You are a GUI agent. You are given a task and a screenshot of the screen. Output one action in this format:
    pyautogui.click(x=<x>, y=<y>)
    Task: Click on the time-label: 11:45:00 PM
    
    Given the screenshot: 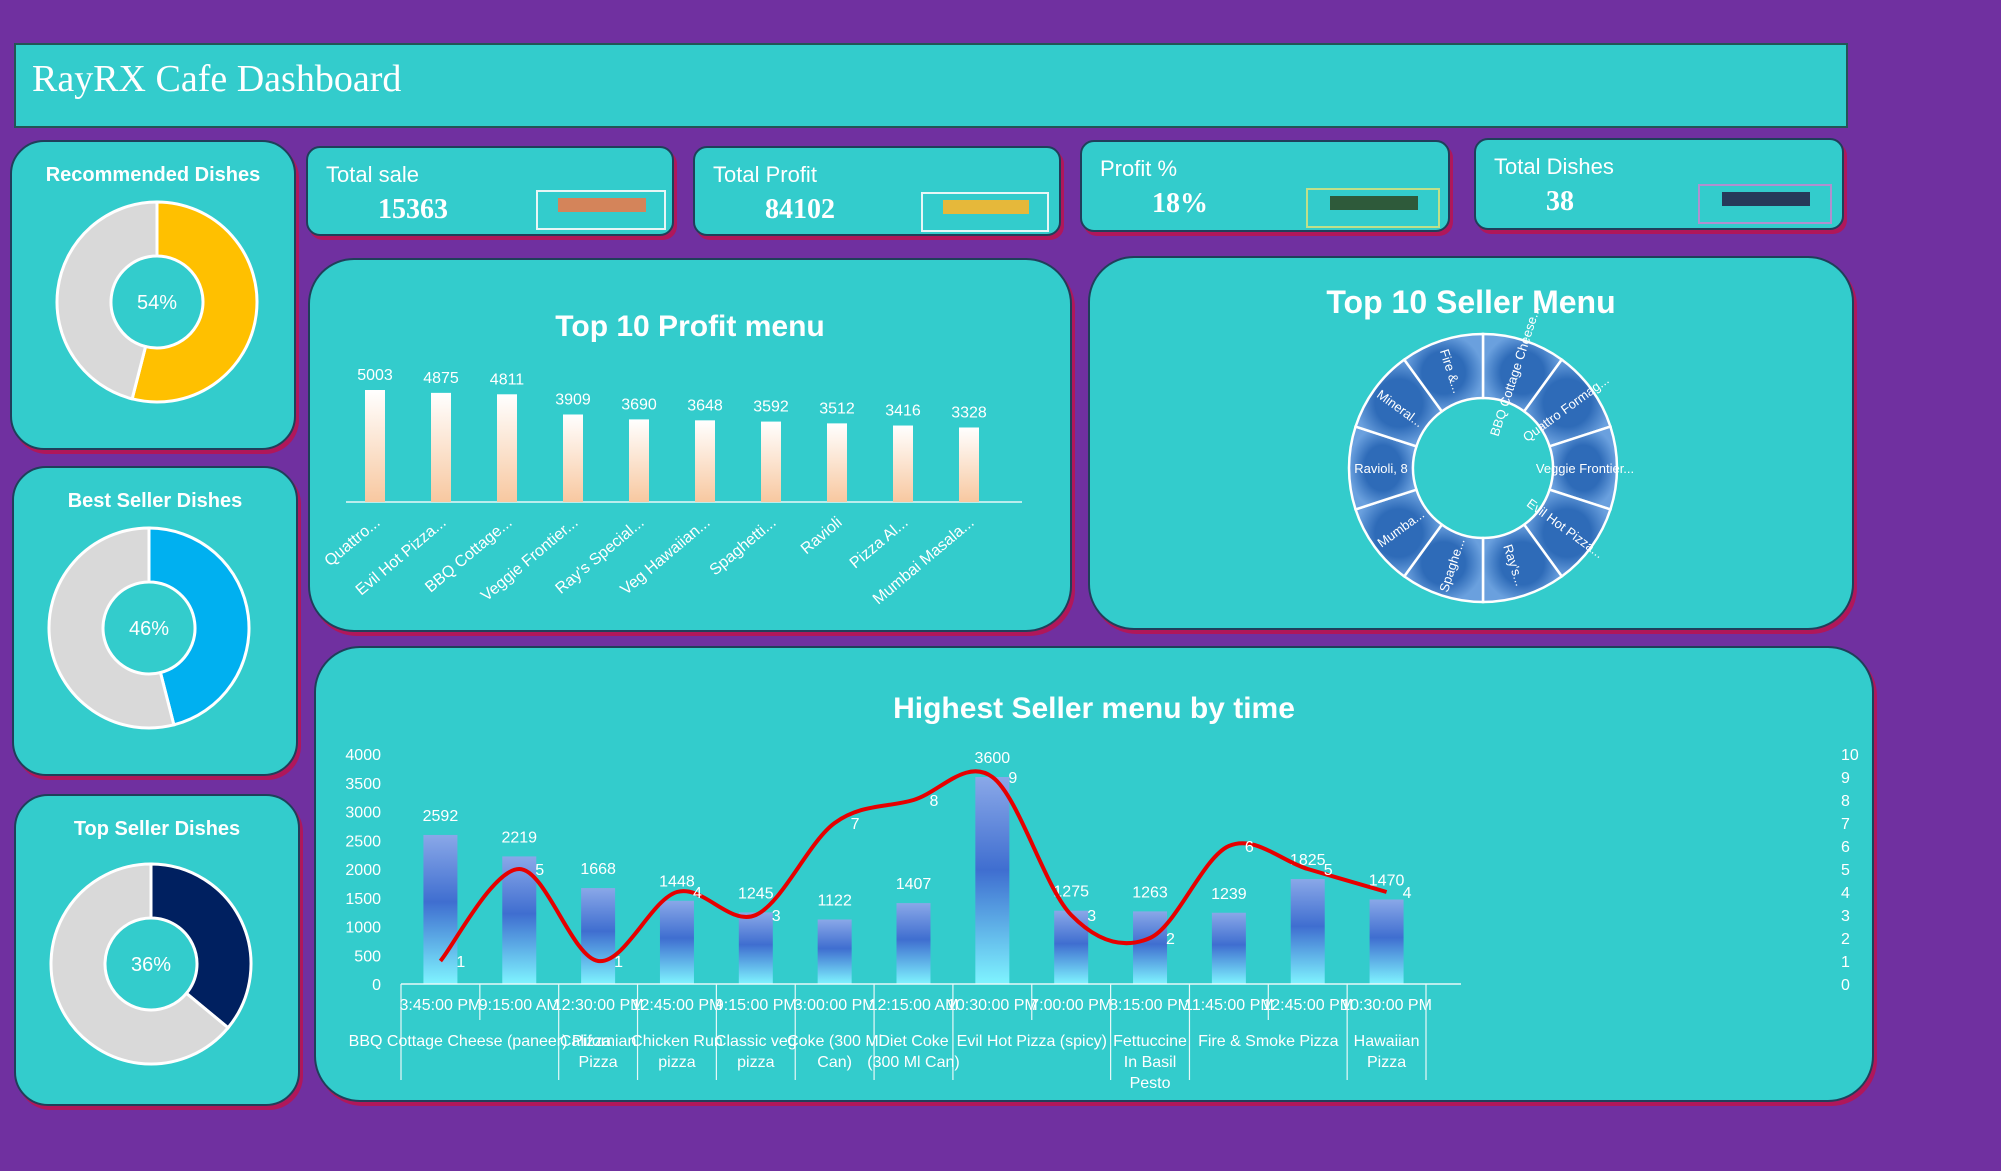 What is the action you would take?
    pyautogui.click(x=1229, y=1005)
    